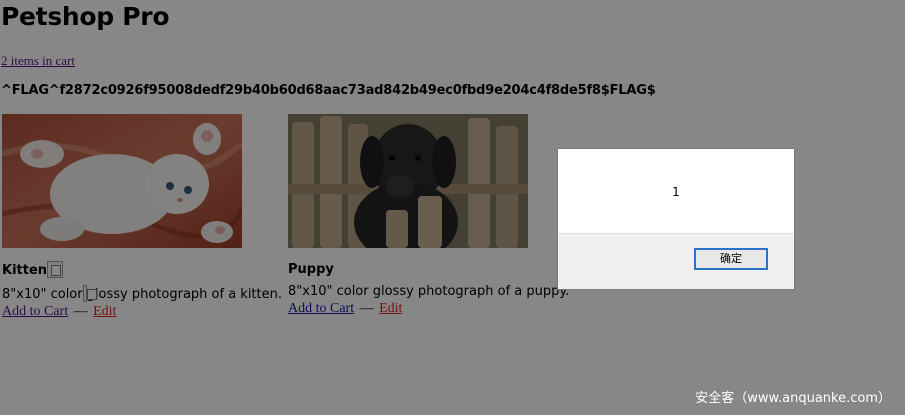 Image resolution: width=905 pixels, height=415 pixels. I want to click on ok-button: 确定, so click(731, 259).